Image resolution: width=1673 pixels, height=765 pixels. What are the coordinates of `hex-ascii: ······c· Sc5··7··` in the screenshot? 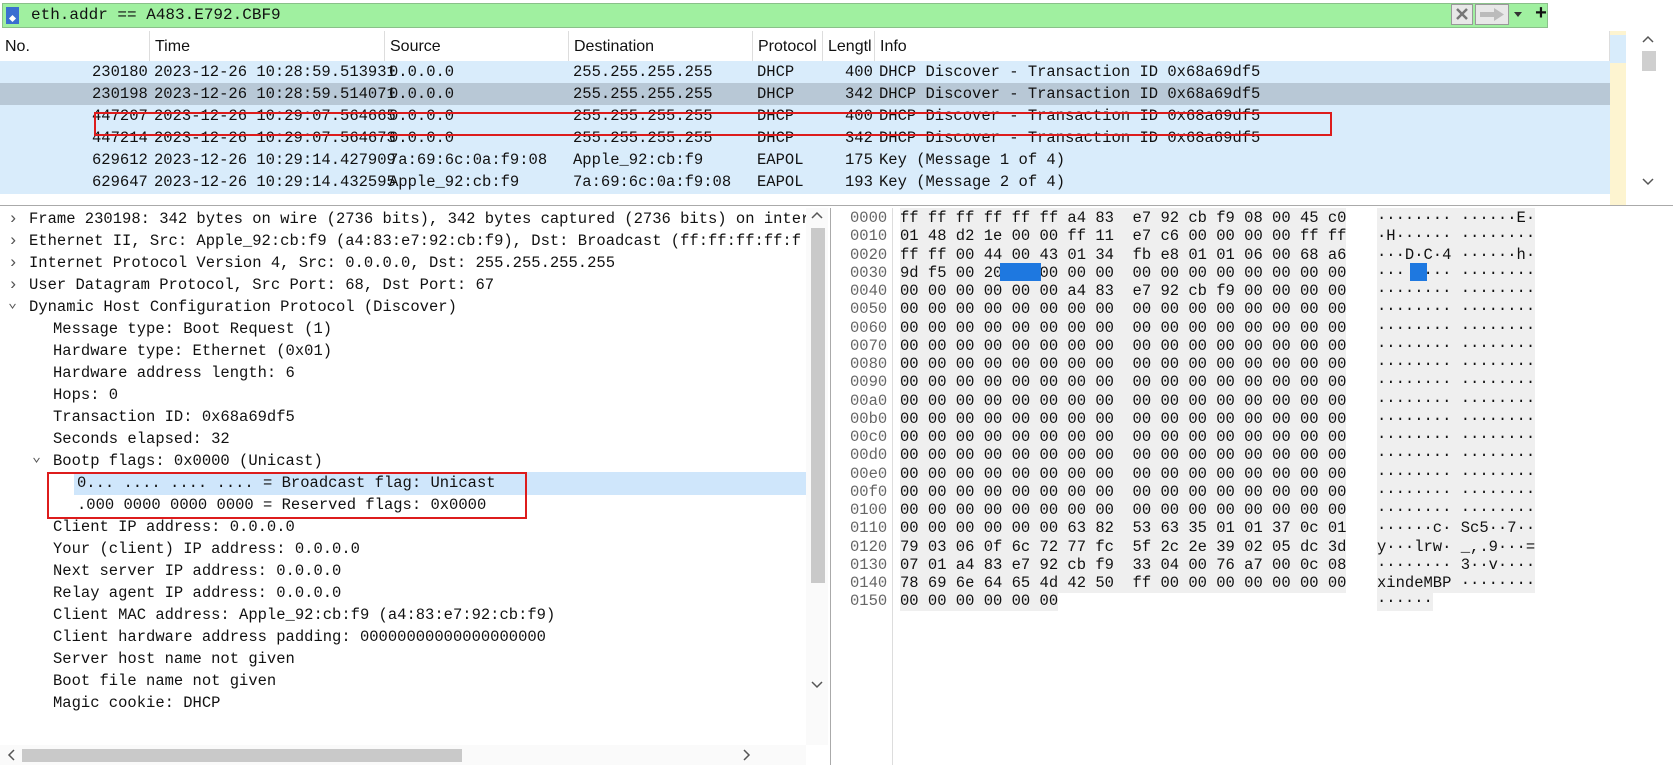 It's located at (1456, 528).